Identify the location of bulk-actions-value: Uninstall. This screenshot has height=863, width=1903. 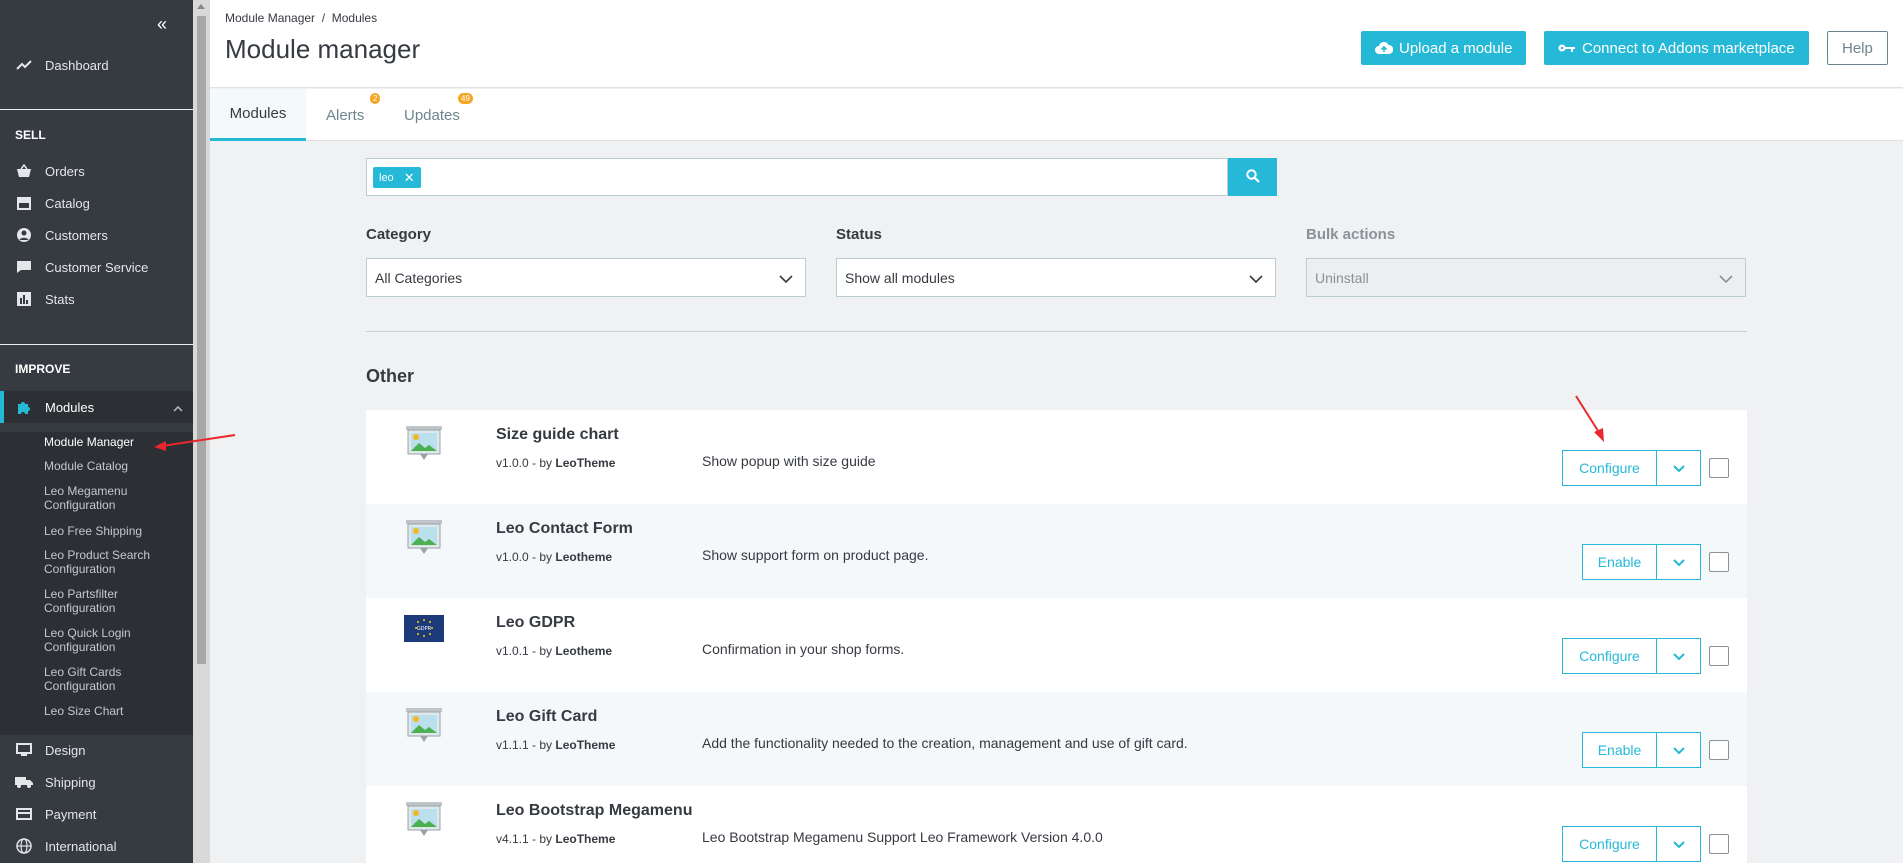
(1342, 277).